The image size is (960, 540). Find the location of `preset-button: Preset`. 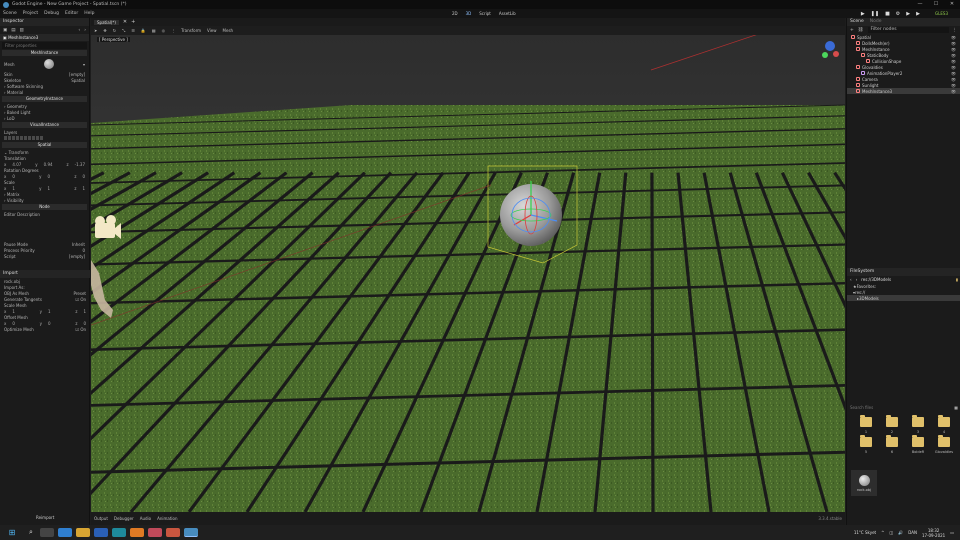

preset-button: Preset is located at coordinates (80, 293).